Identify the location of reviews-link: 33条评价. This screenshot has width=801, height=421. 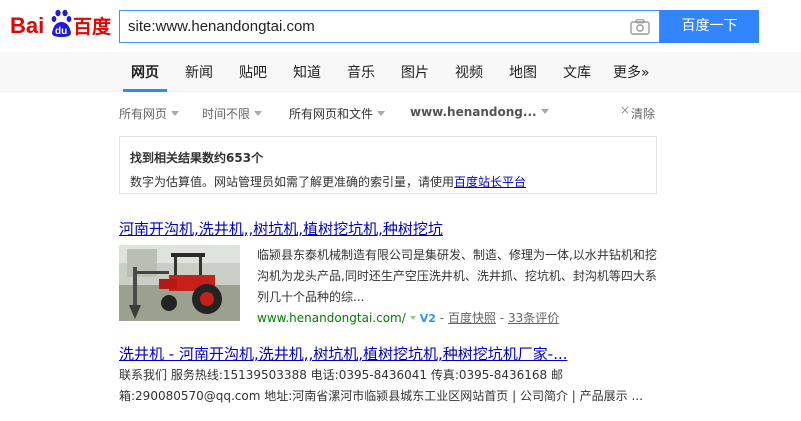
(533, 318).